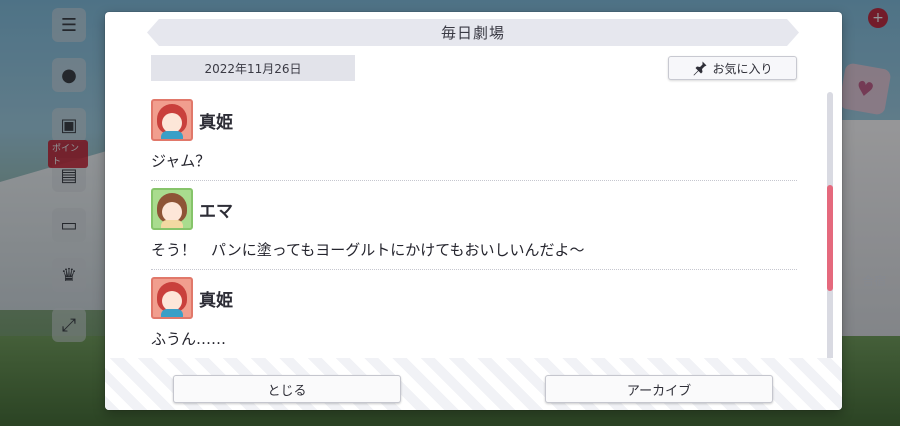 The height and width of the screenshot is (426, 900). I want to click on speaker-row: エマ, so click(474, 209).